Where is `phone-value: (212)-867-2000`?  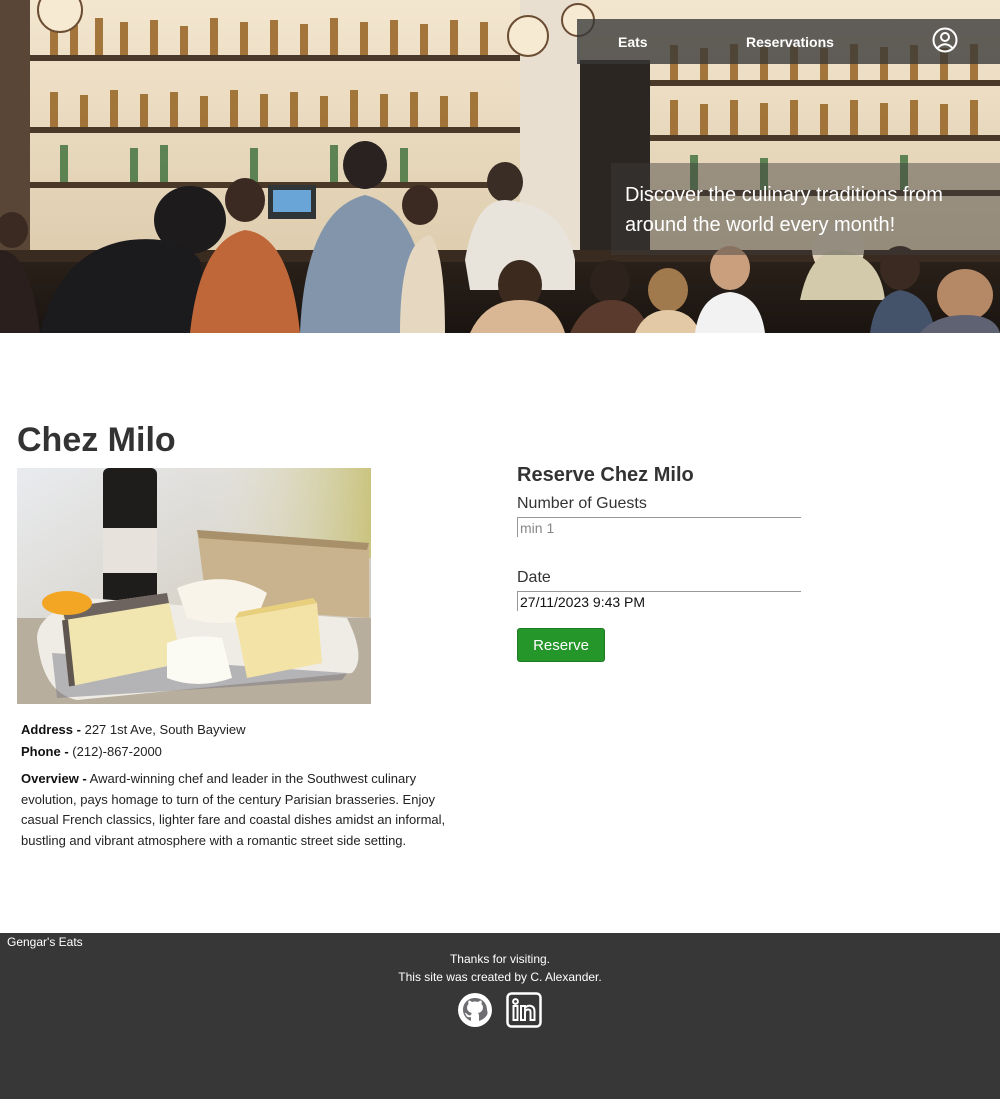
phone-value: (212)-867-2000 is located at coordinates (117, 751).